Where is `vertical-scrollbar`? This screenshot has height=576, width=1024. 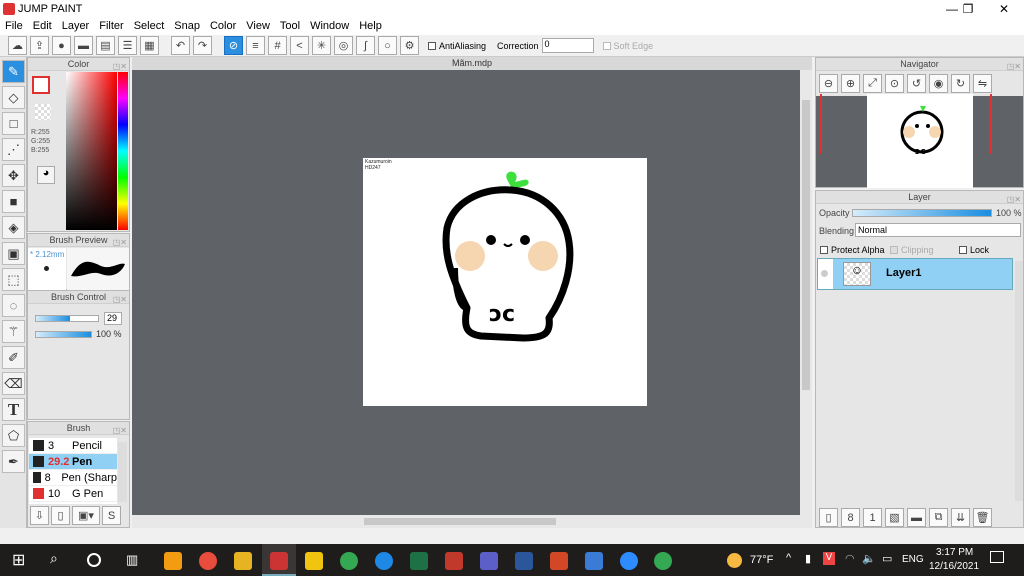 vertical-scrollbar is located at coordinates (806, 292).